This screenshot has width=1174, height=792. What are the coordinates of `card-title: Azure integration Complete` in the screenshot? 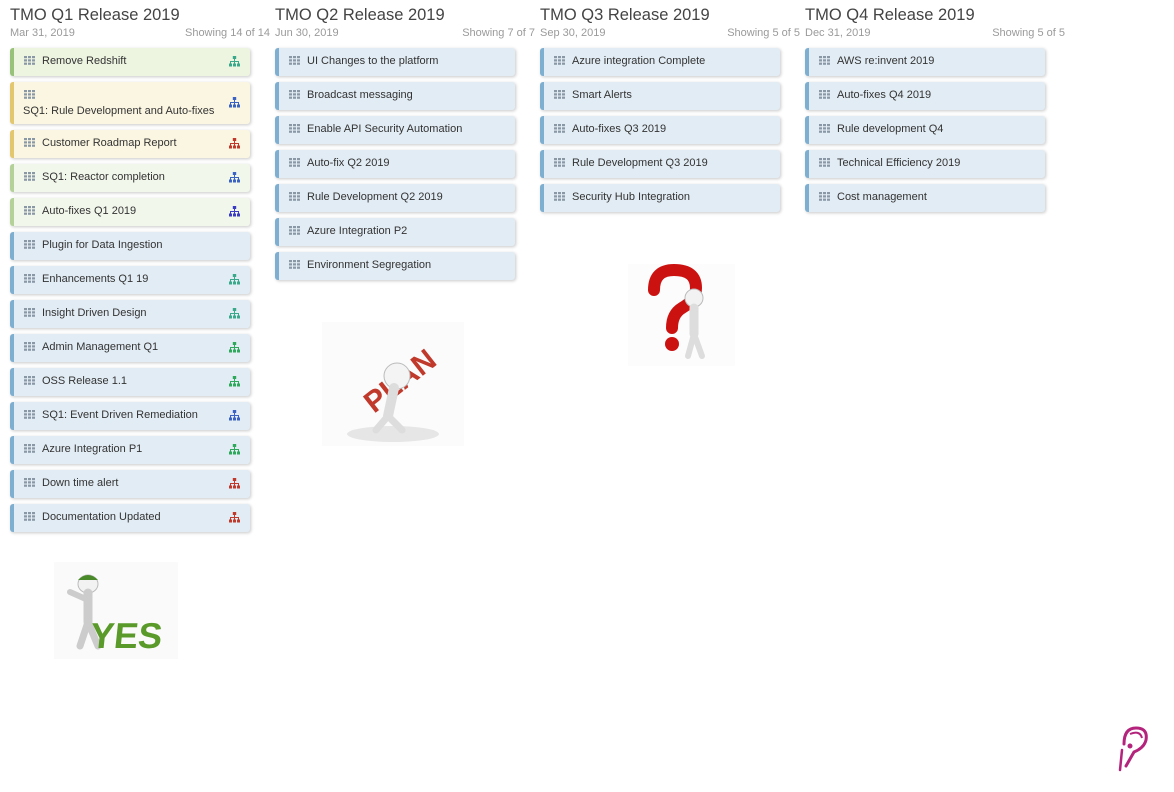 It's located at (638, 61).